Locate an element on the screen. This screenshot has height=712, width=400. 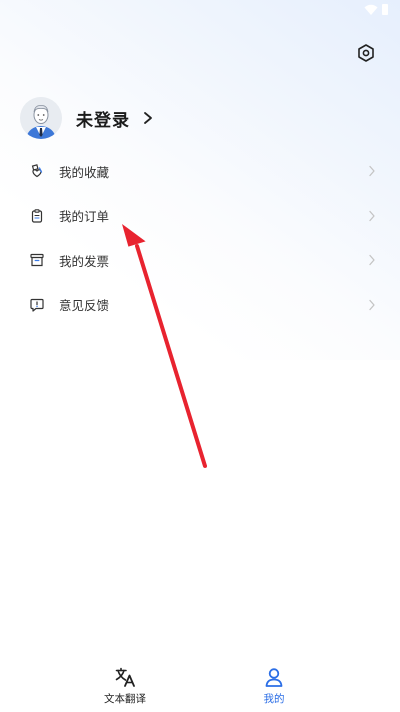
wifi-icon is located at coordinates (371, 9).